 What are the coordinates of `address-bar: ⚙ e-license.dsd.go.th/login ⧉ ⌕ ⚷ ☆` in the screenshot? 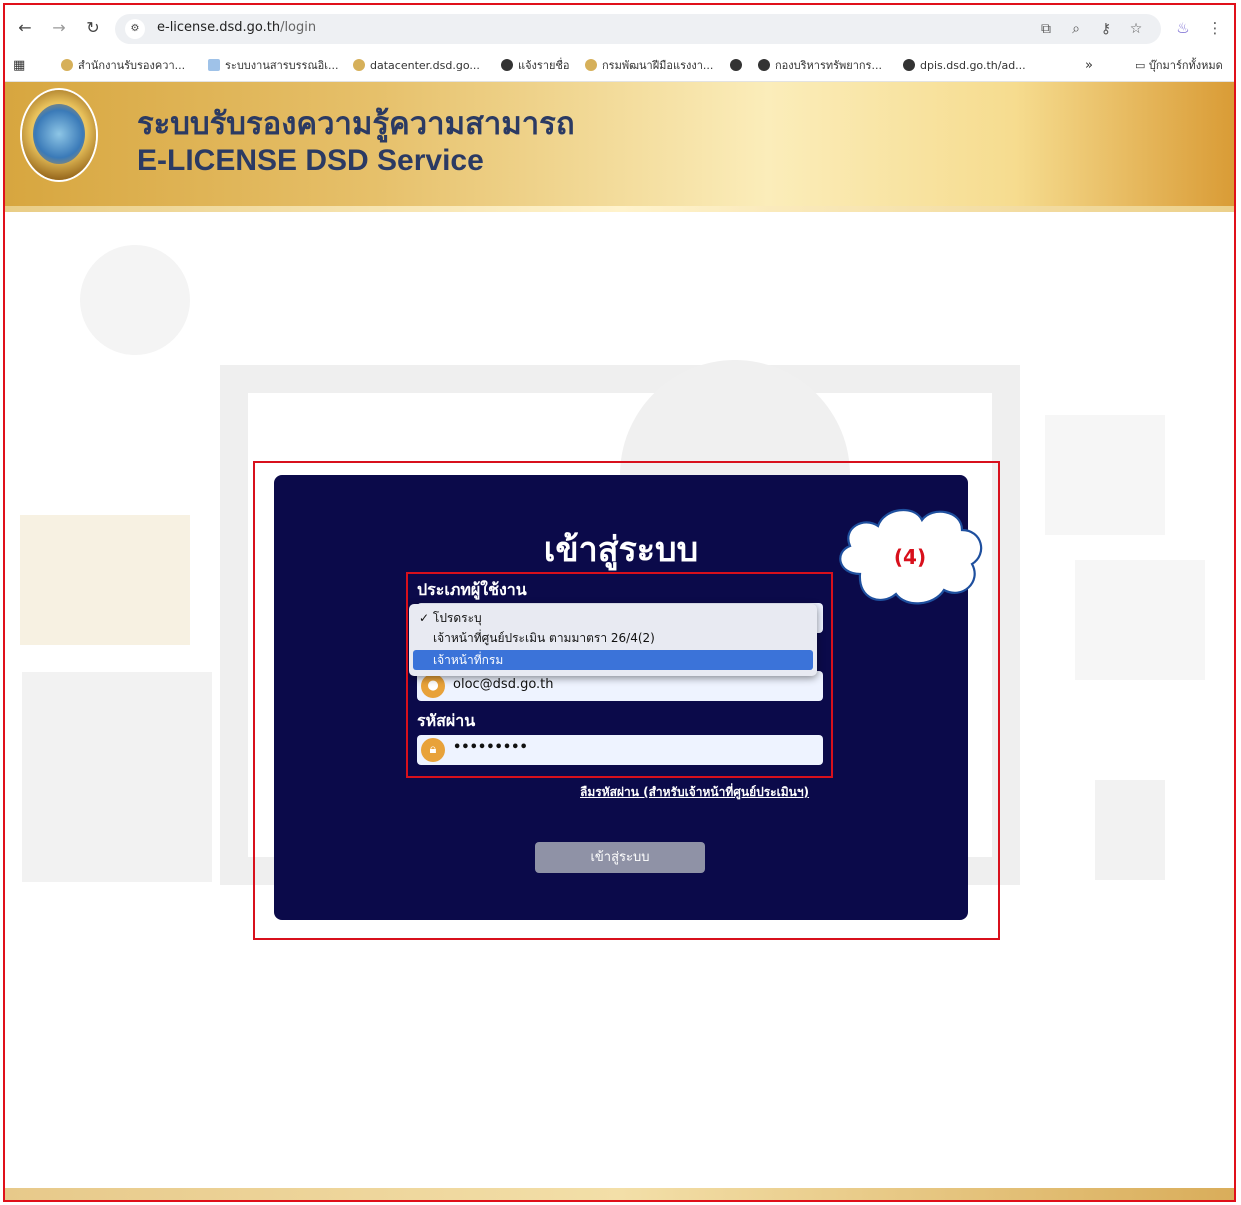 It's located at (638, 29).